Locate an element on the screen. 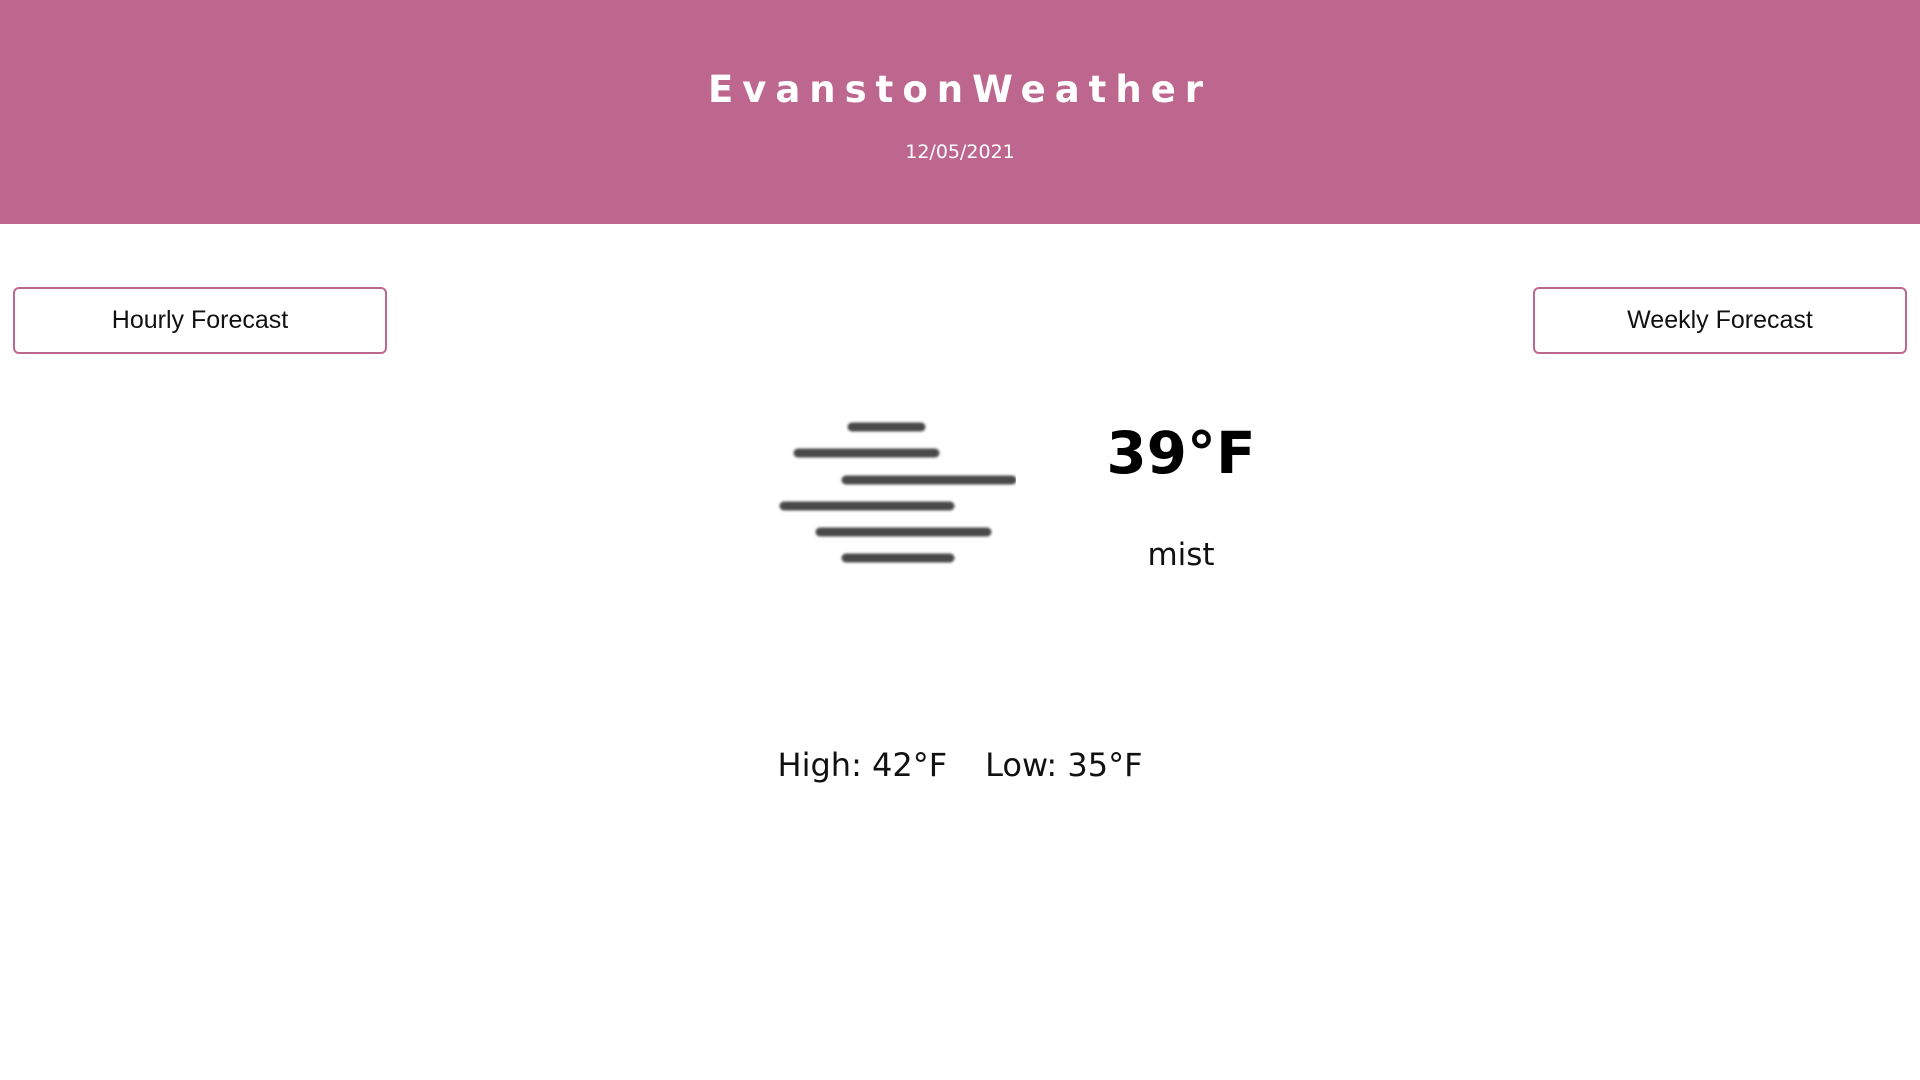 This screenshot has width=1920, height=1080. weather-condition: mist is located at coordinates (1181, 555).